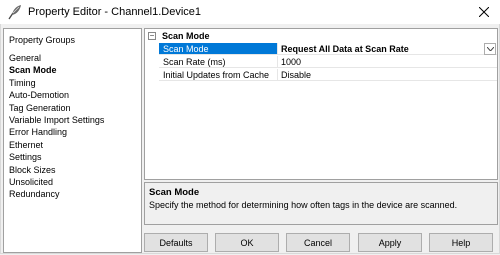 This screenshot has height=255, width=500. I want to click on group-item-auto-demotion: Auto-Demotion, so click(56, 95).